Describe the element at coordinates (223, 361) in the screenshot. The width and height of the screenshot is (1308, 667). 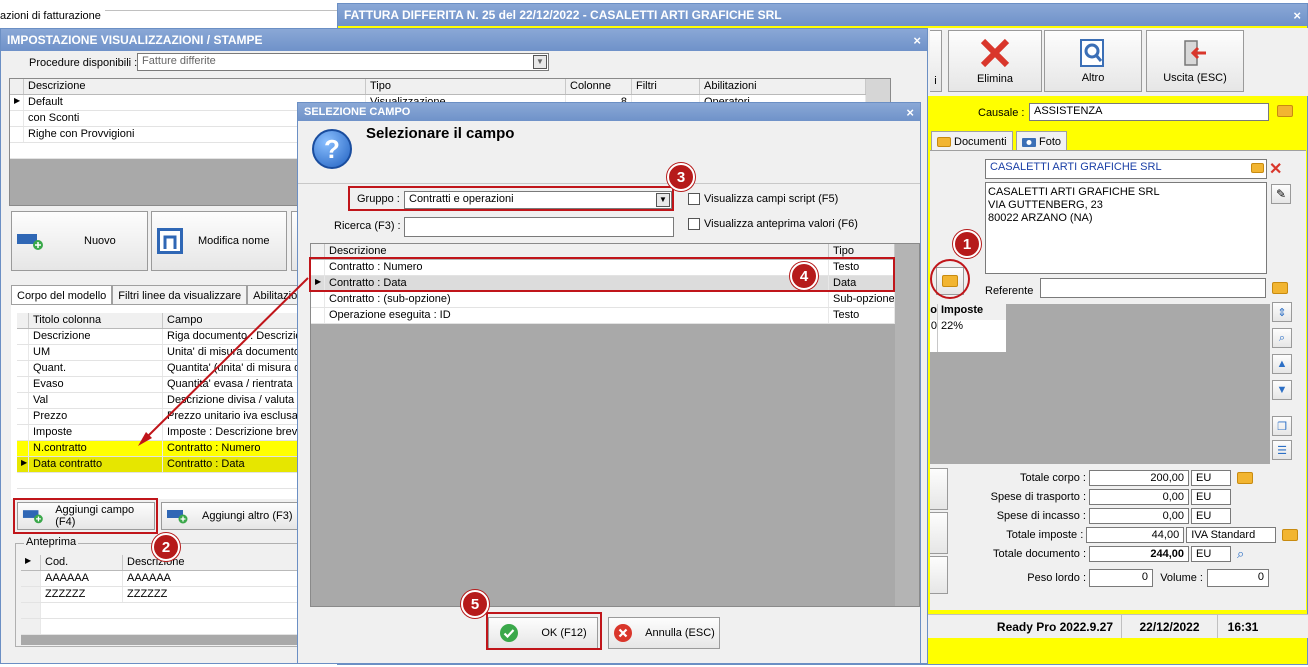
I see `annotation-arrow` at that location.